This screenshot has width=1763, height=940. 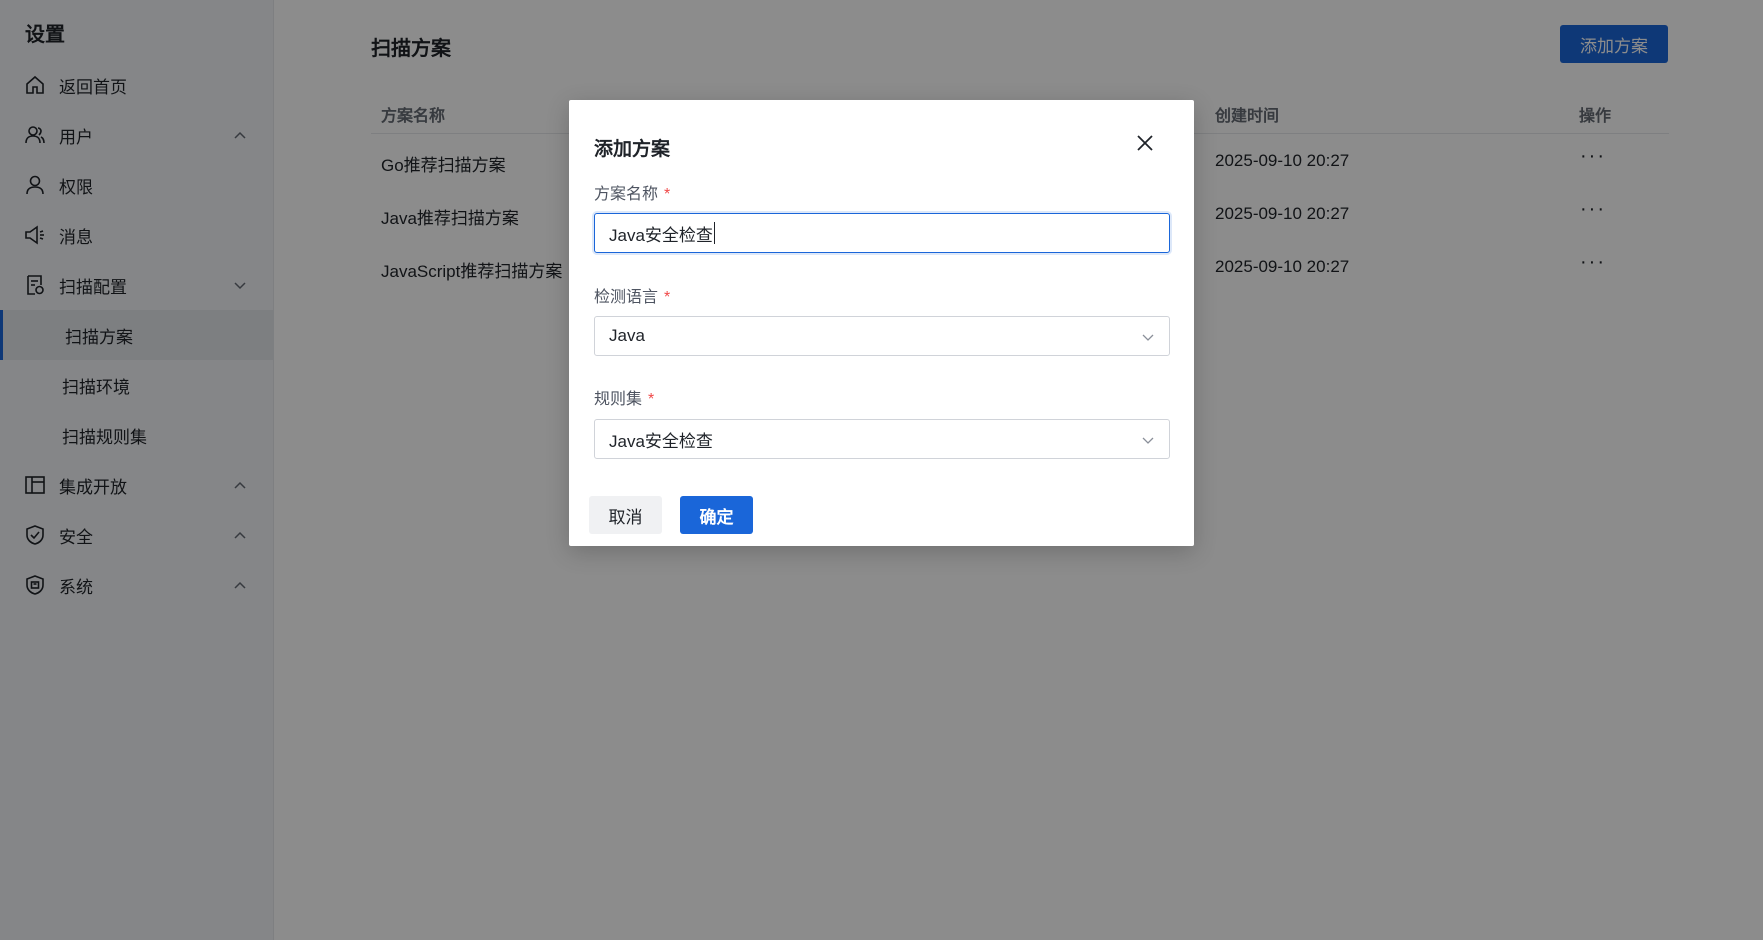 What do you see at coordinates (714, 233) in the screenshot?
I see `text-caret` at bounding box center [714, 233].